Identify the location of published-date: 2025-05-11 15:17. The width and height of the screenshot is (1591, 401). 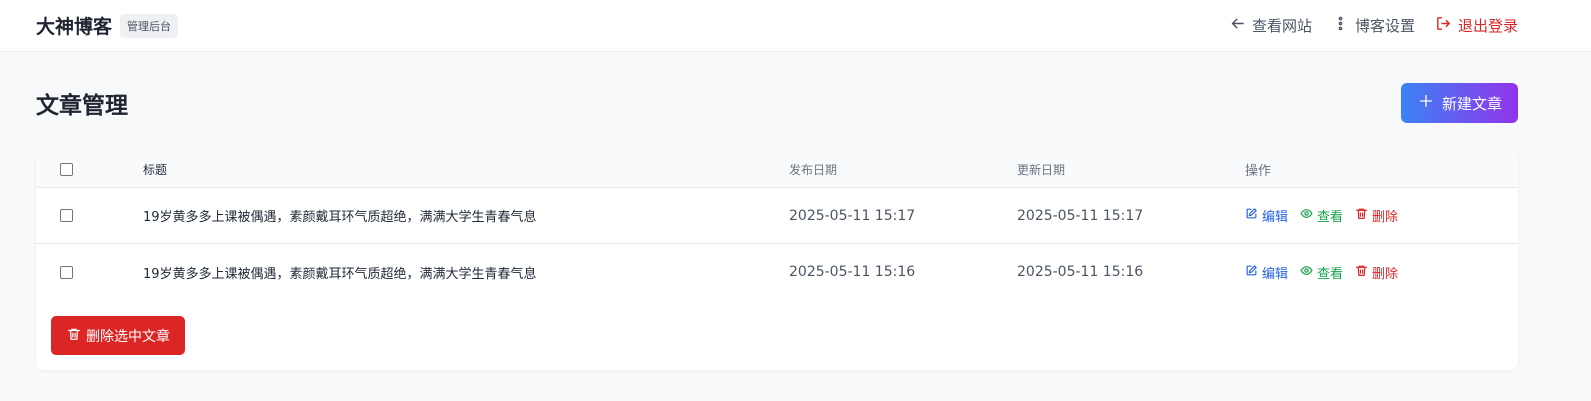
(852, 215).